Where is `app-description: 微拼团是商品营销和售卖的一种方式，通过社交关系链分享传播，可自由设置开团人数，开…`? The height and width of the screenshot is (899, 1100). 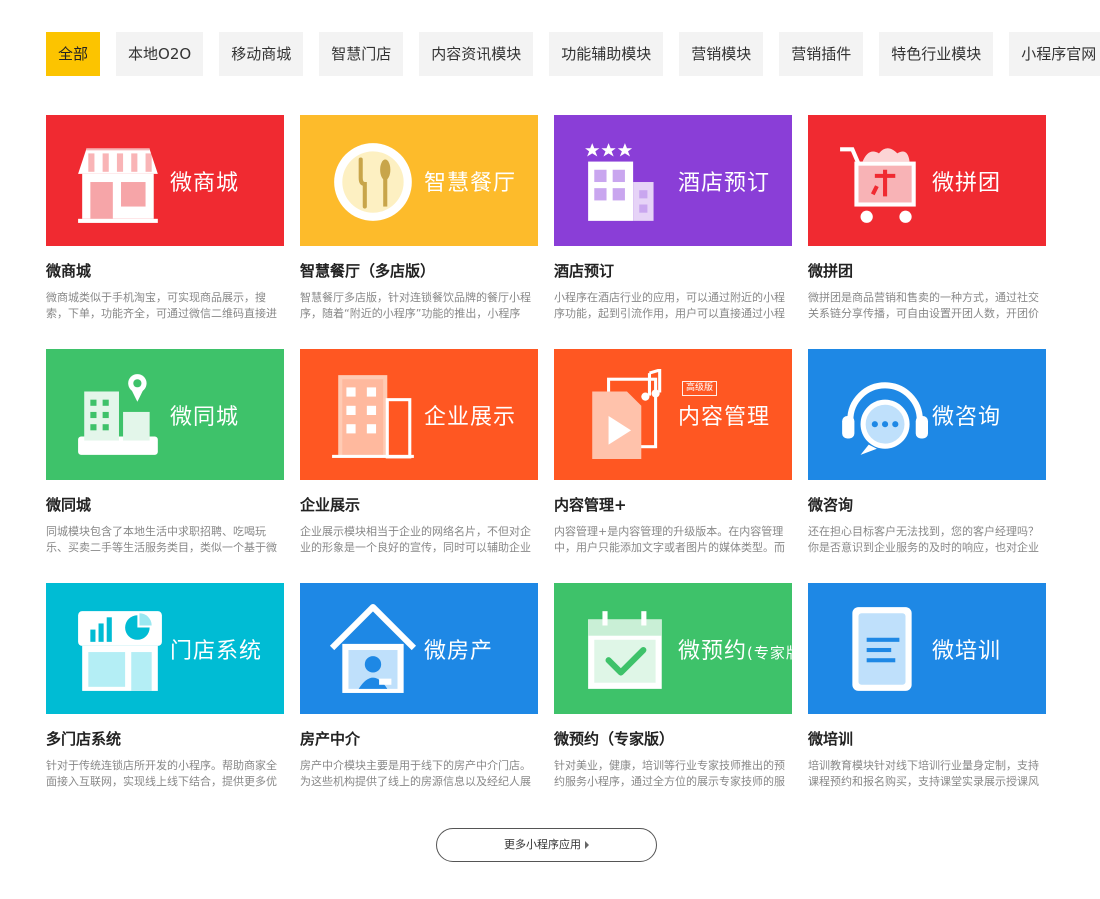 app-description: 微拼团是商品营销和售卖的一种方式，通过社交关系链分享传播，可自由设置开团人数，开… is located at coordinates (923, 305).